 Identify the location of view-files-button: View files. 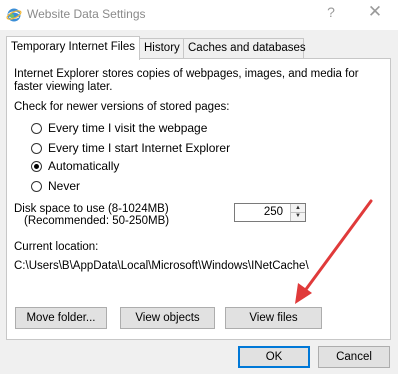
(273, 318).